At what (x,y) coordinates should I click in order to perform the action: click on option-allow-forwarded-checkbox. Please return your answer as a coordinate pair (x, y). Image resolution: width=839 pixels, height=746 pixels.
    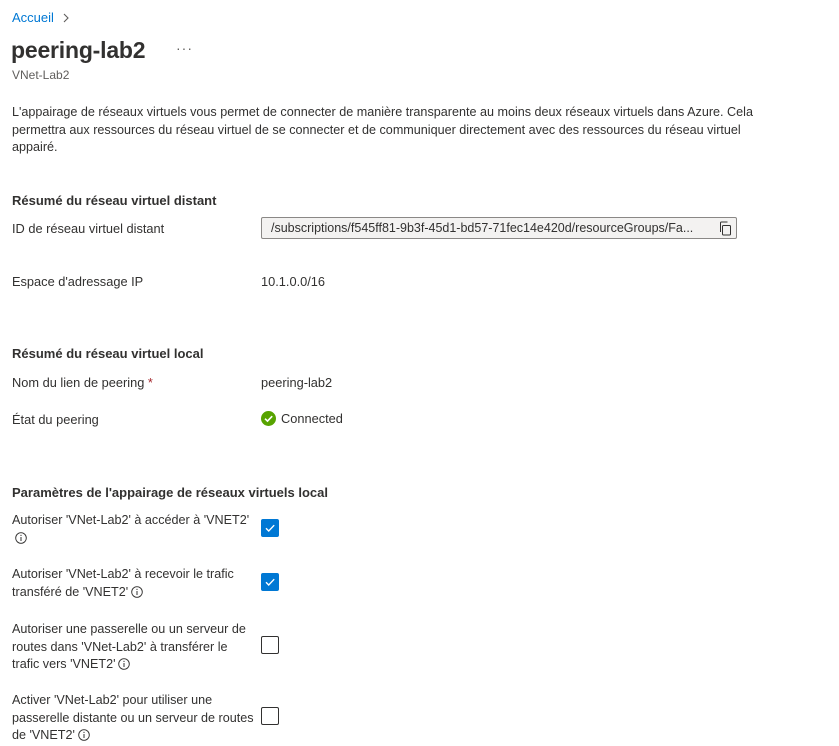
    Looking at the image, I should click on (270, 582).